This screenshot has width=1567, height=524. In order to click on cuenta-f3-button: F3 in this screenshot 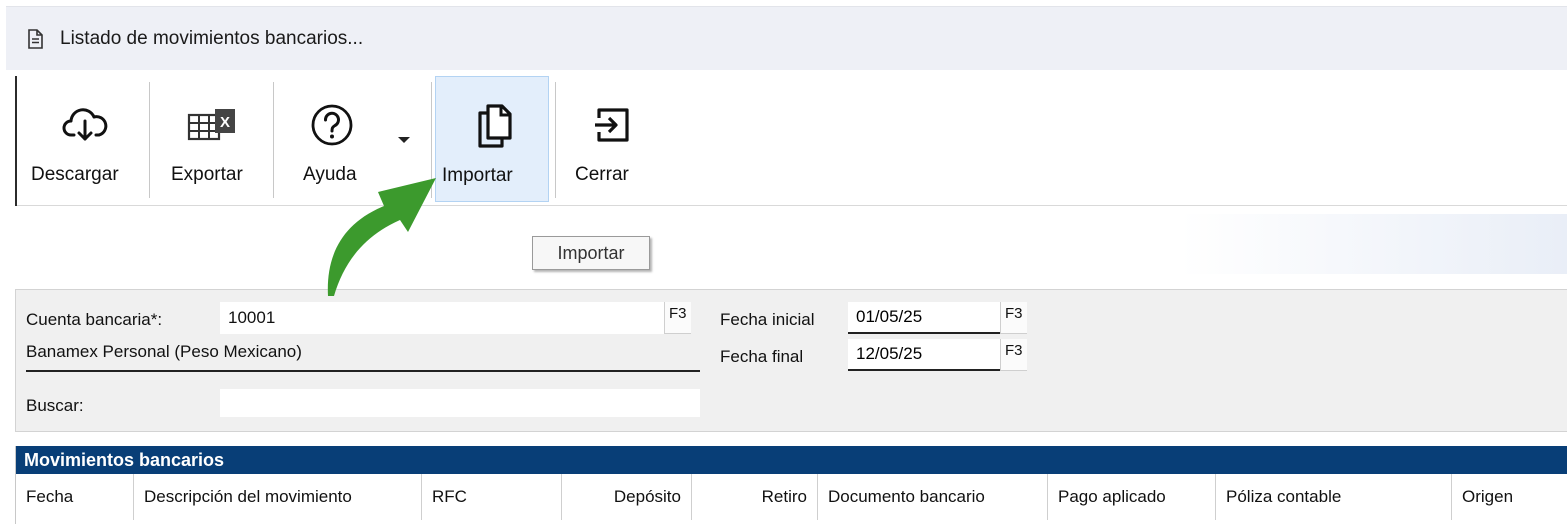, I will do `click(677, 318)`.